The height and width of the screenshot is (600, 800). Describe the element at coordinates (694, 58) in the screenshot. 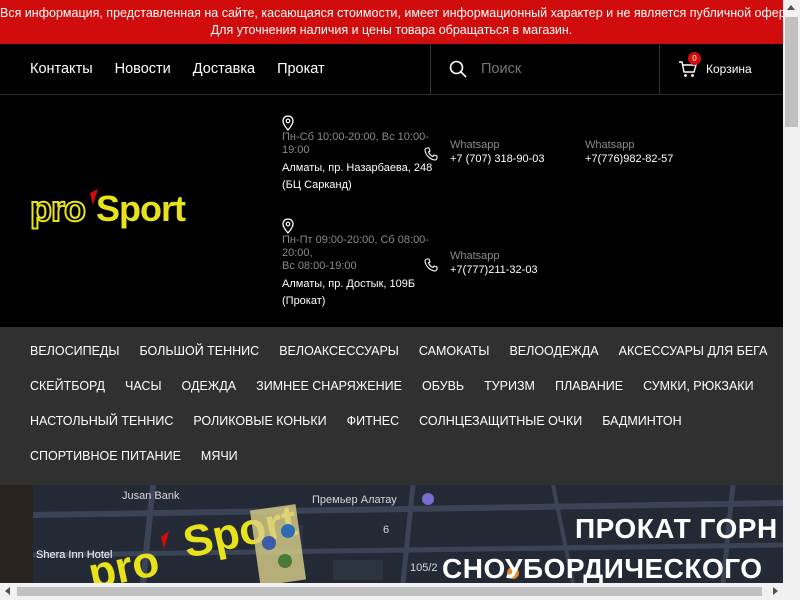

I see `cart-count-badge: 0` at that location.